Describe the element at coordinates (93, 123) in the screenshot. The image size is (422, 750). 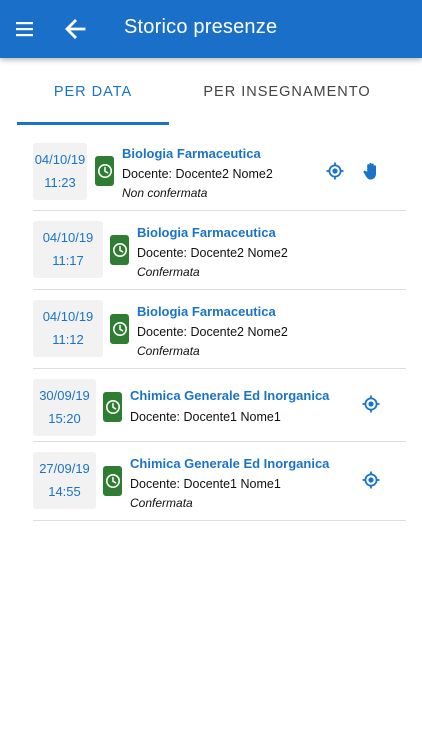
I see `active-tab-indicator` at that location.